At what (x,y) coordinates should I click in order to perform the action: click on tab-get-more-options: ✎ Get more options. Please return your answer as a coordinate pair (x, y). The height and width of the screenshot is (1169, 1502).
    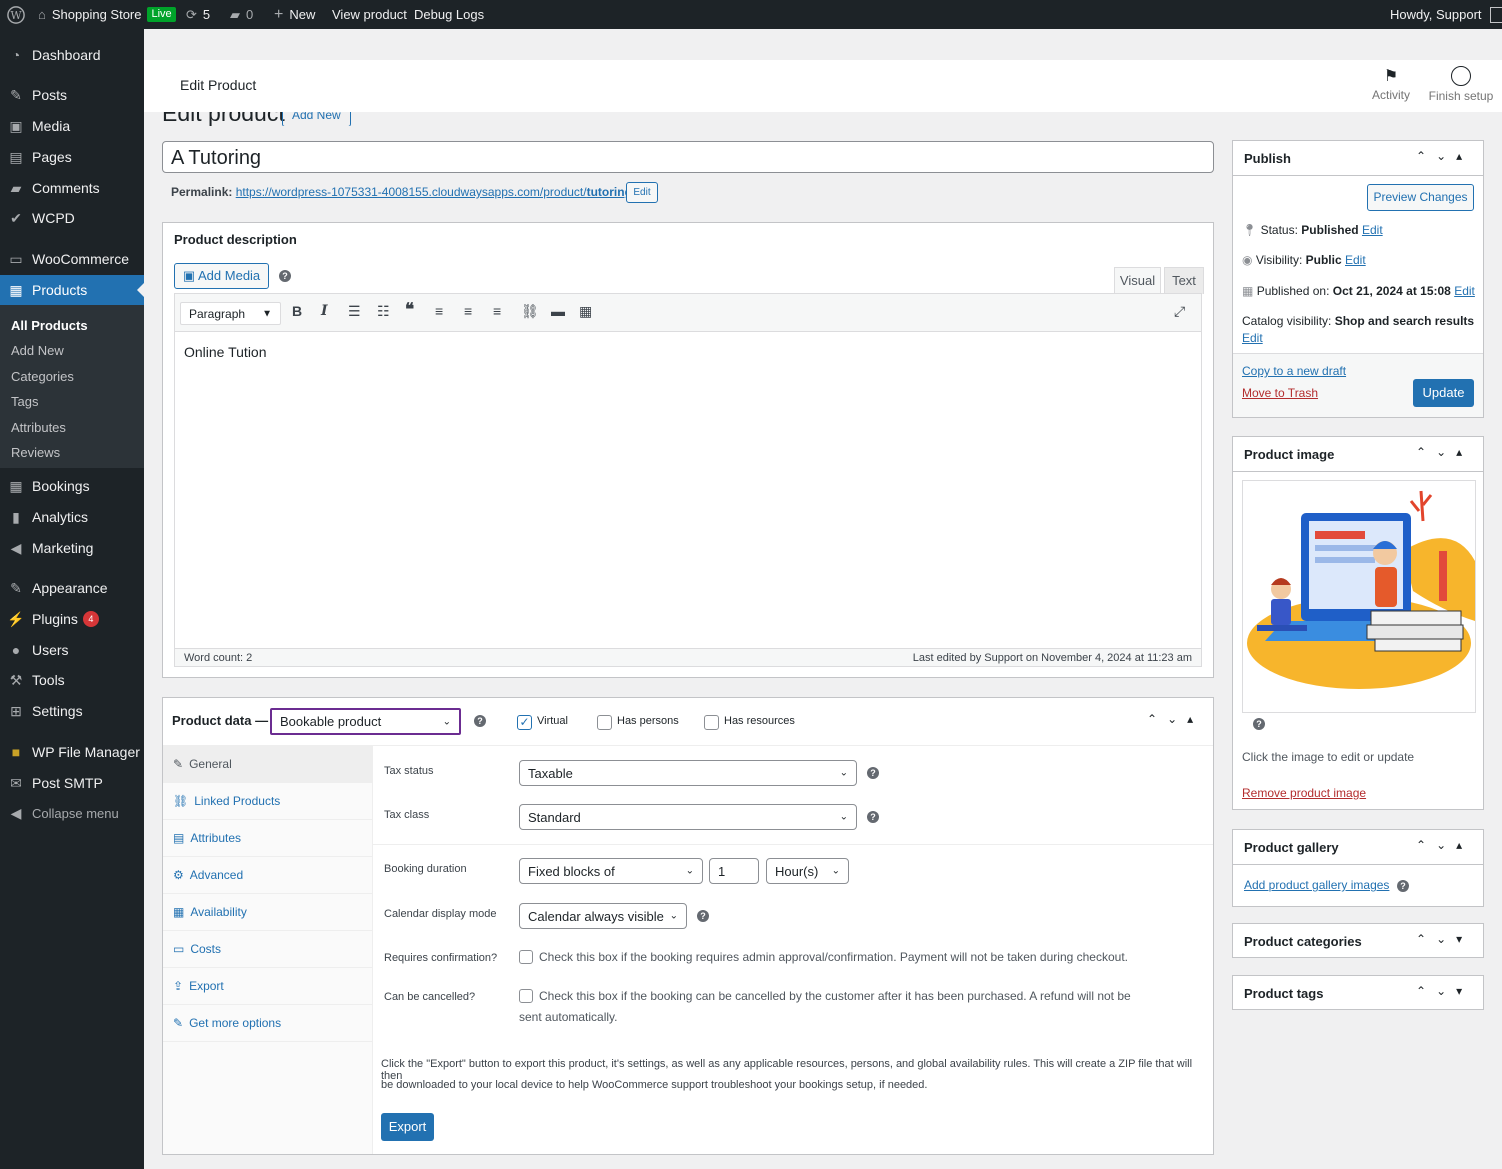
    Looking at the image, I should click on (267, 1023).